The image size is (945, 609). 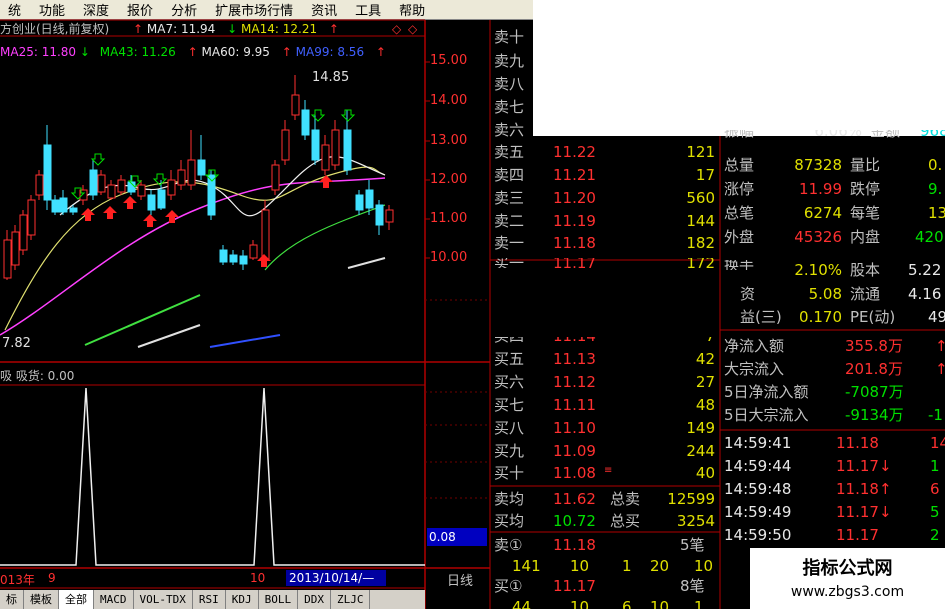 I want to click on tab-zljc: ZLJC, so click(x=351, y=599).